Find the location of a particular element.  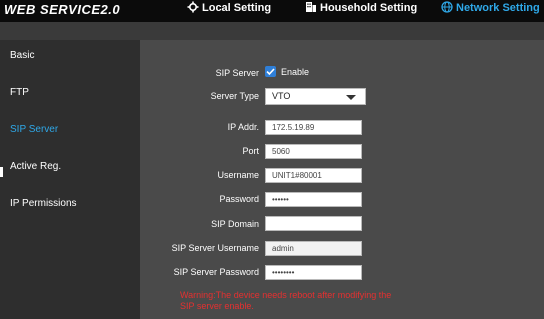

sidebar-item-ftp: FTP is located at coordinates (19, 92).